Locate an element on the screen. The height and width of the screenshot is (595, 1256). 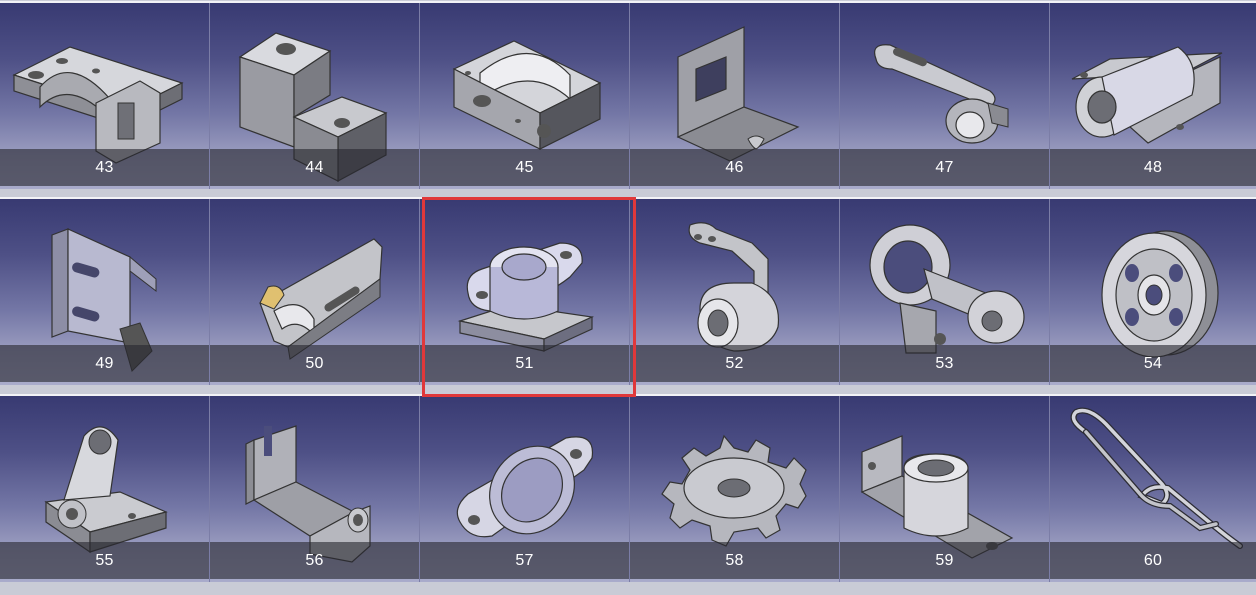
item-label: 44 is located at coordinates (314, 167).